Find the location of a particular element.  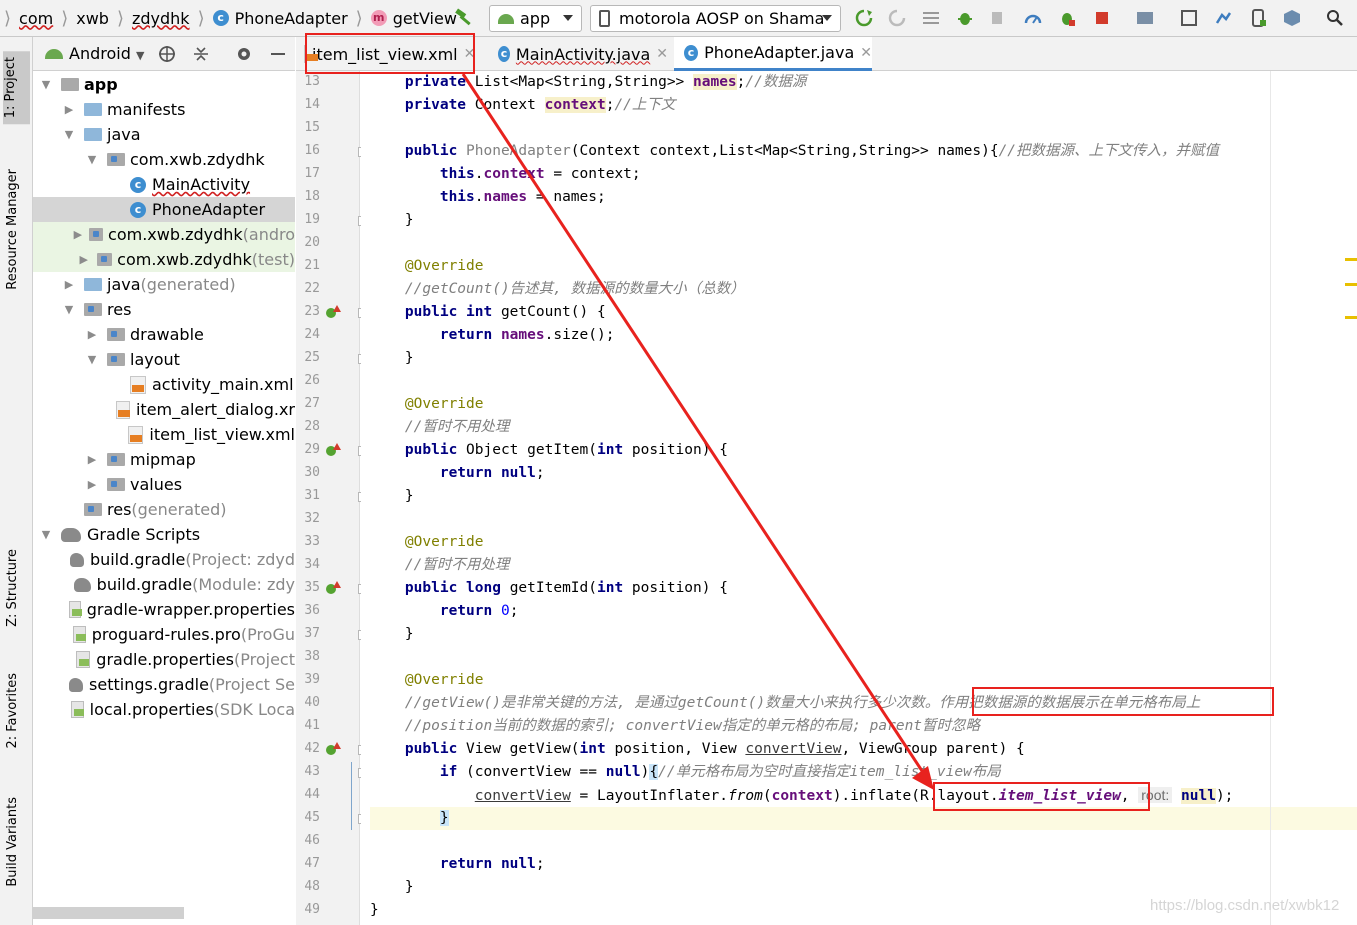

breadcrumb-item: xwb is located at coordinates (92, 18).